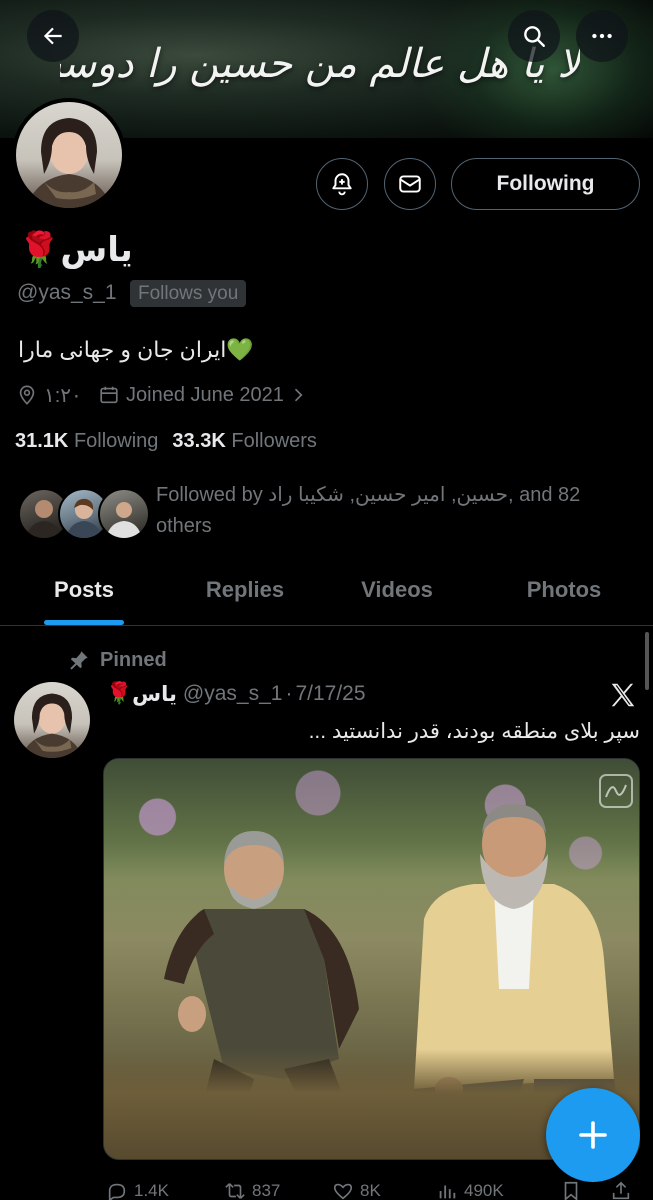 Image resolution: width=653 pixels, height=1200 pixels. Describe the element at coordinates (136, 349) in the screenshot. I see `profile-bio: ایران جان و جهانی مارا💚` at that location.